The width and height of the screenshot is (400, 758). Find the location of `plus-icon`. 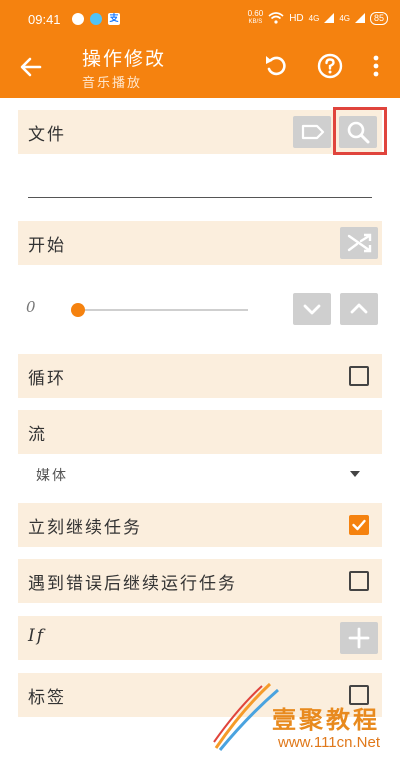

plus-icon is located at coordinates (359, 638).